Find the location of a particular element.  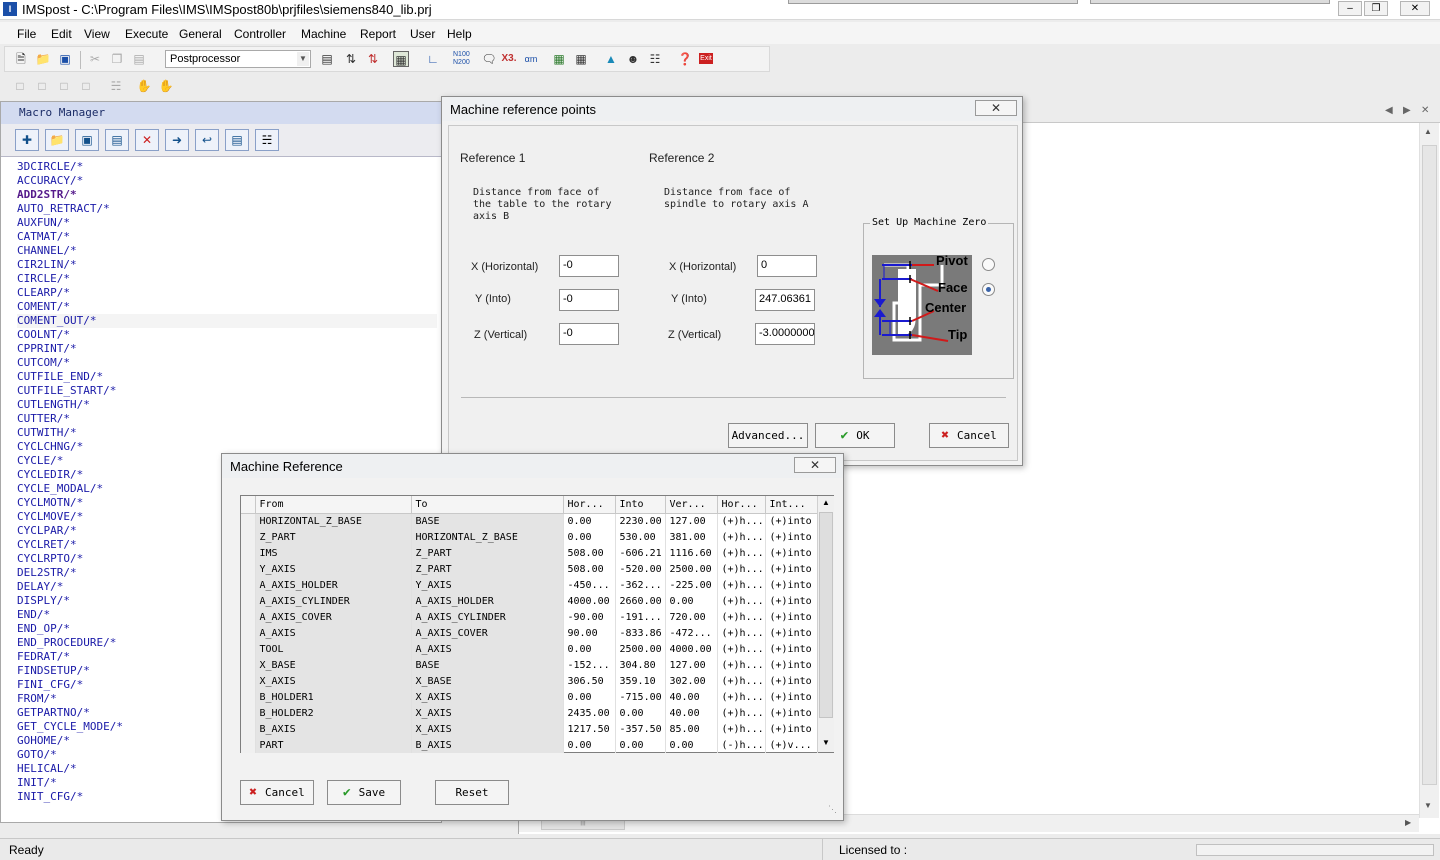

macro-list-item: CUTLENGTH/* is located at coordinates (227, 405).